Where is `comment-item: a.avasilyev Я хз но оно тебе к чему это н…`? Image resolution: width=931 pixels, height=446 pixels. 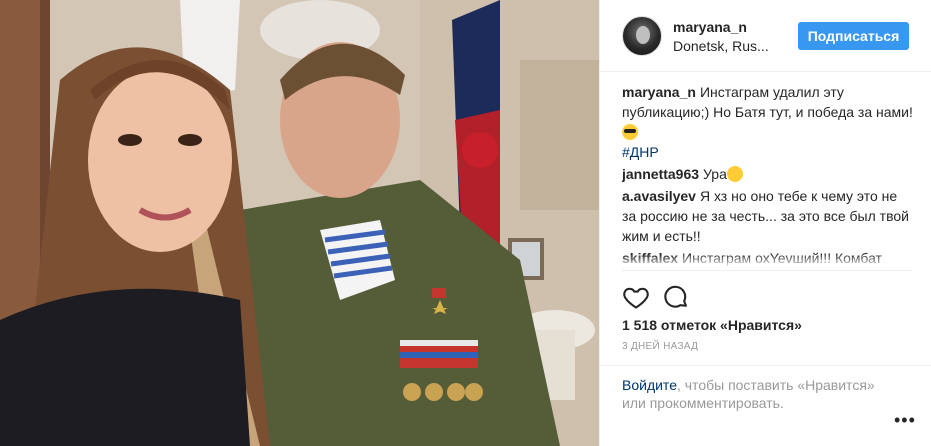
comment-item: a.avasilyev Я хз но оно тебе к чему это н… is located at coordinates (768, 216).